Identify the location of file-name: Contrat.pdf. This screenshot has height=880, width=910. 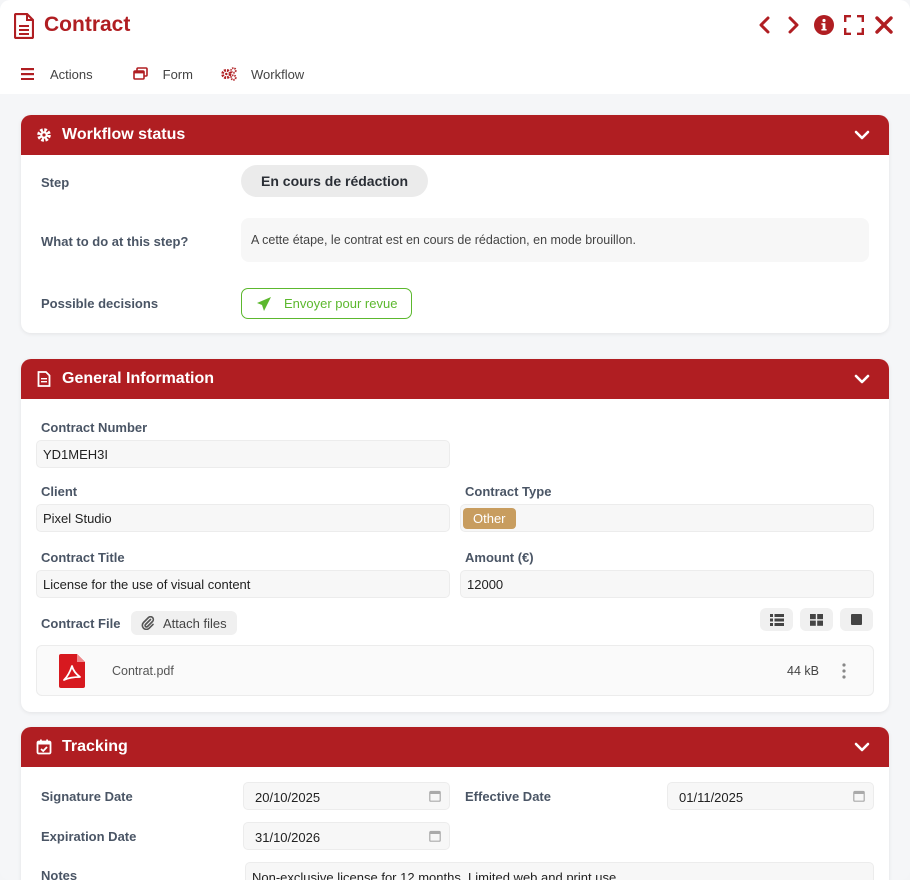
(143, 671).